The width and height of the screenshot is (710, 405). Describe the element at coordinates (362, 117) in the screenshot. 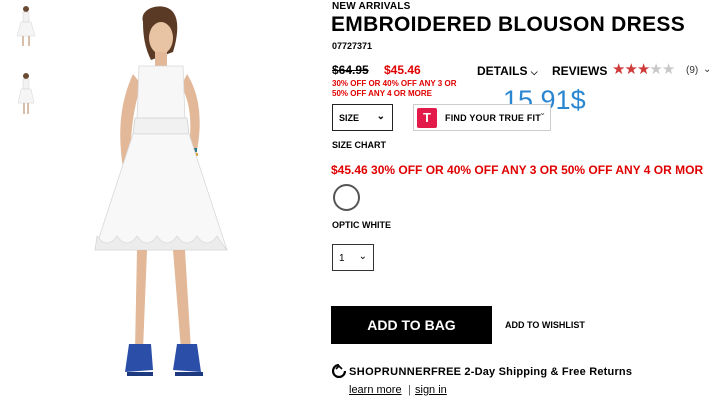

I see `size-dropdown: SIZE ⌄` at that location.